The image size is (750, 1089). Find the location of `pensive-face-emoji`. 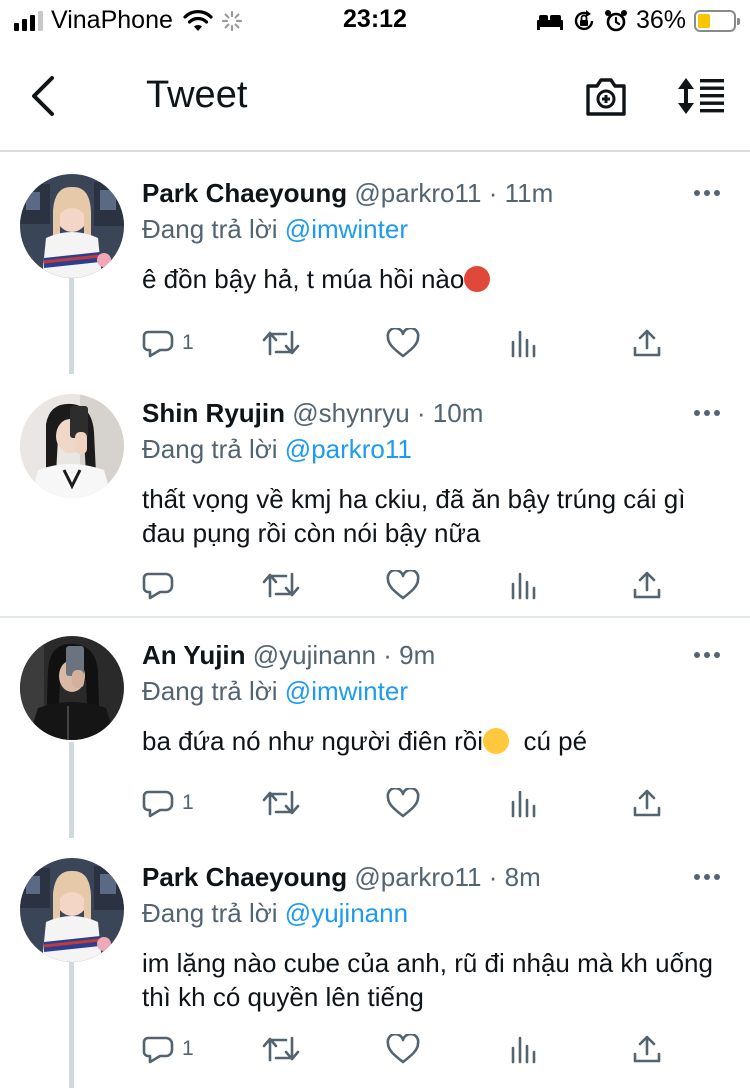

pensive-face-emoji is located at coordinates (496, 741).